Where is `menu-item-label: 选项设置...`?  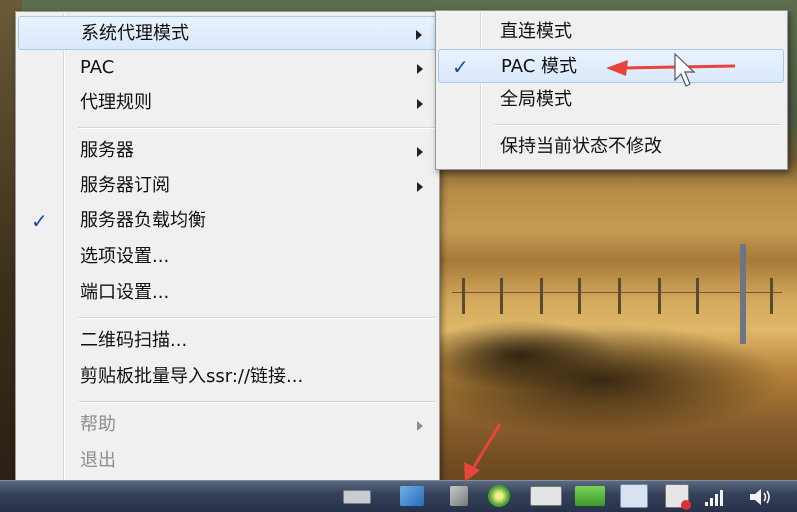
menu-item-label: 选项设置... is located at coordinates (125, 256).